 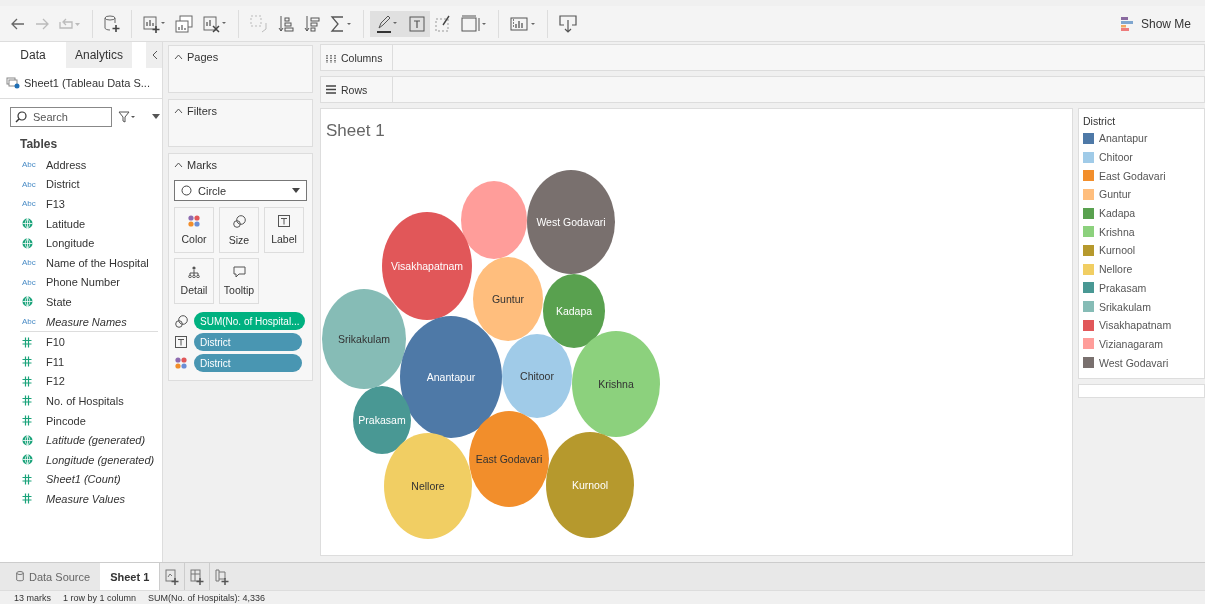 What do you see at coordinates (1123, 287) in the screenshot?
I see `legend-label: Prakasam` at bounding box center [1123, 287].